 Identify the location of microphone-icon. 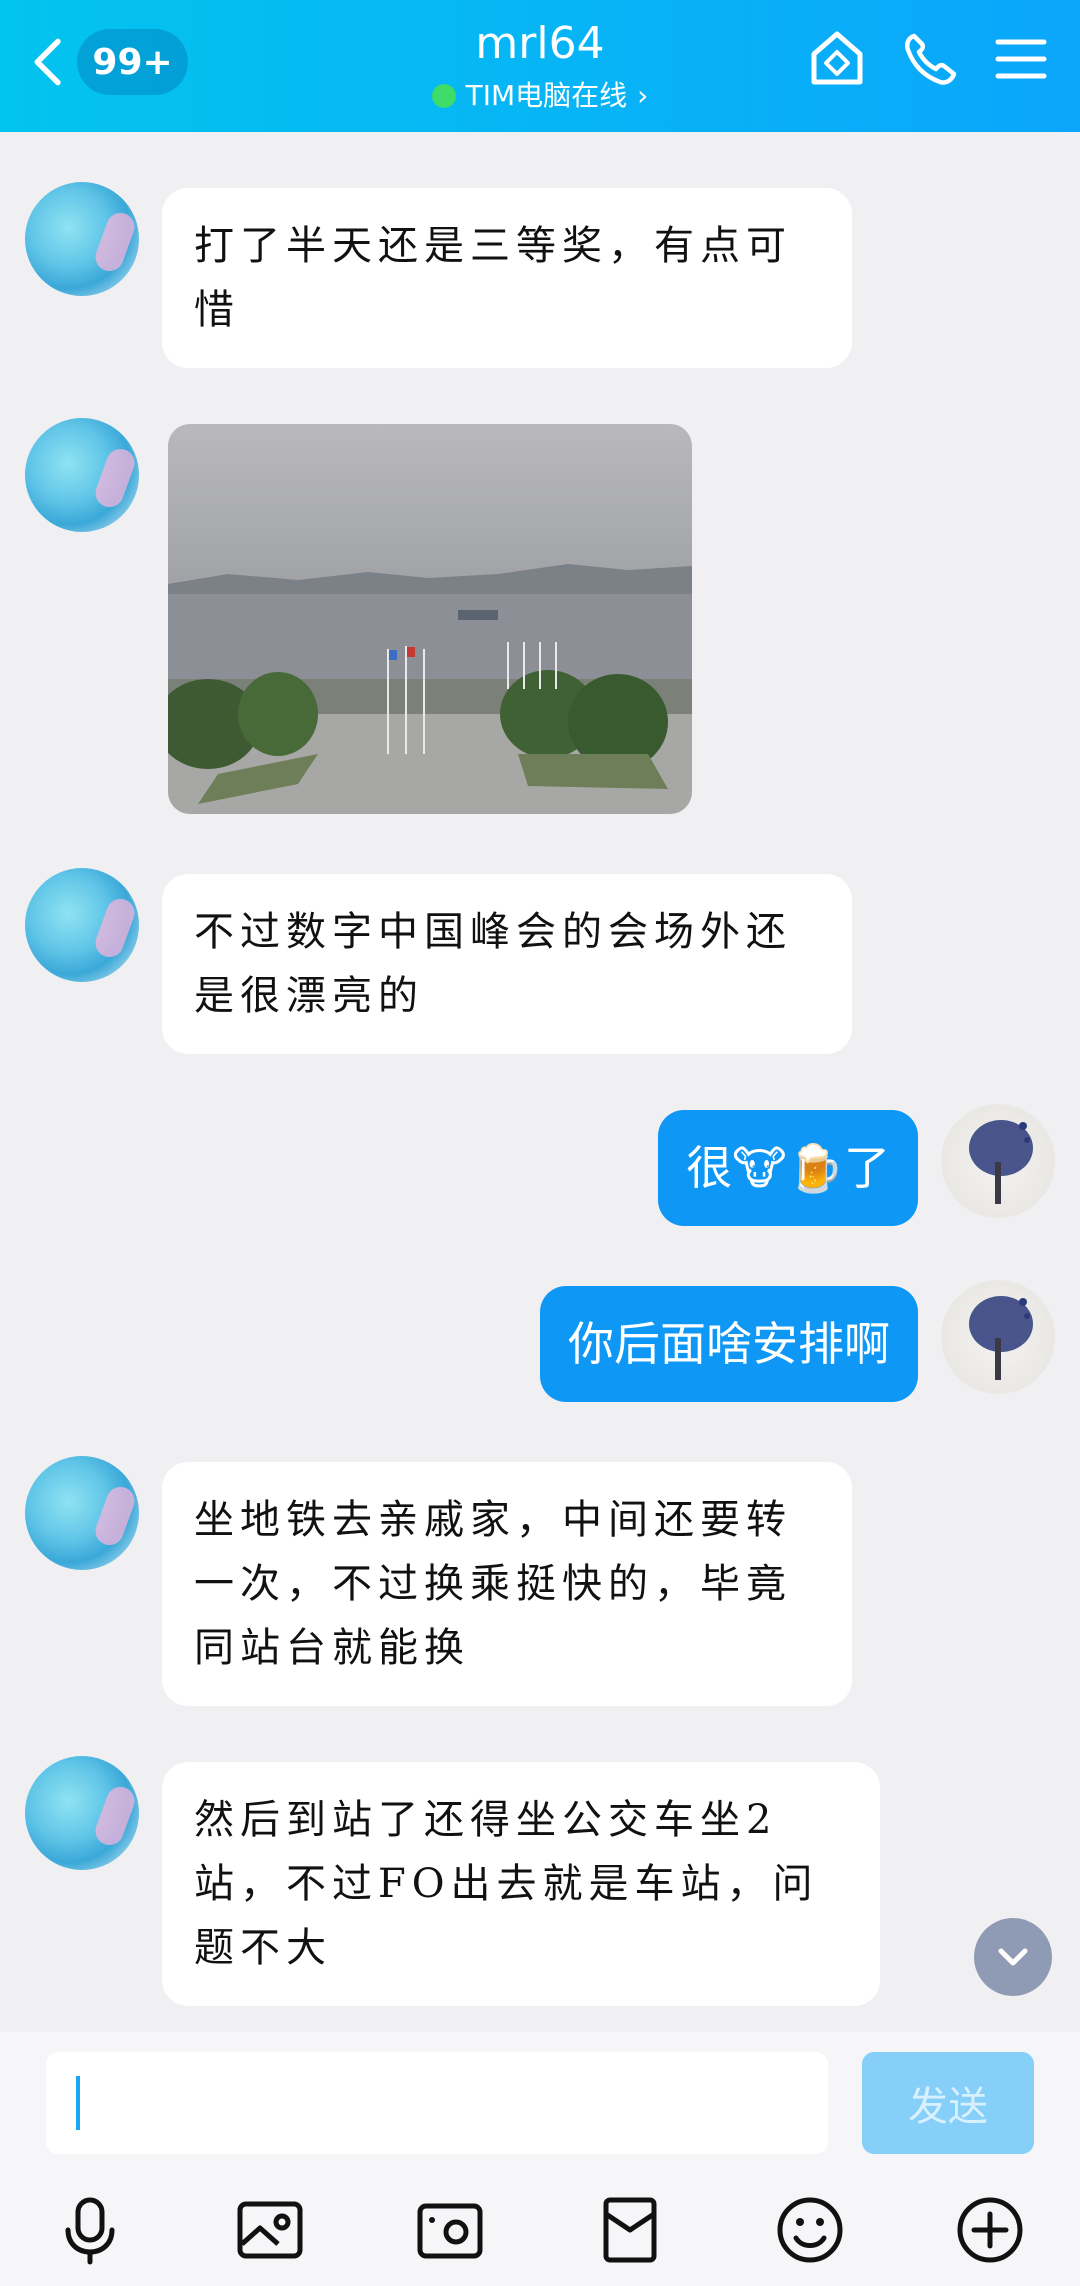
(90, 2231).